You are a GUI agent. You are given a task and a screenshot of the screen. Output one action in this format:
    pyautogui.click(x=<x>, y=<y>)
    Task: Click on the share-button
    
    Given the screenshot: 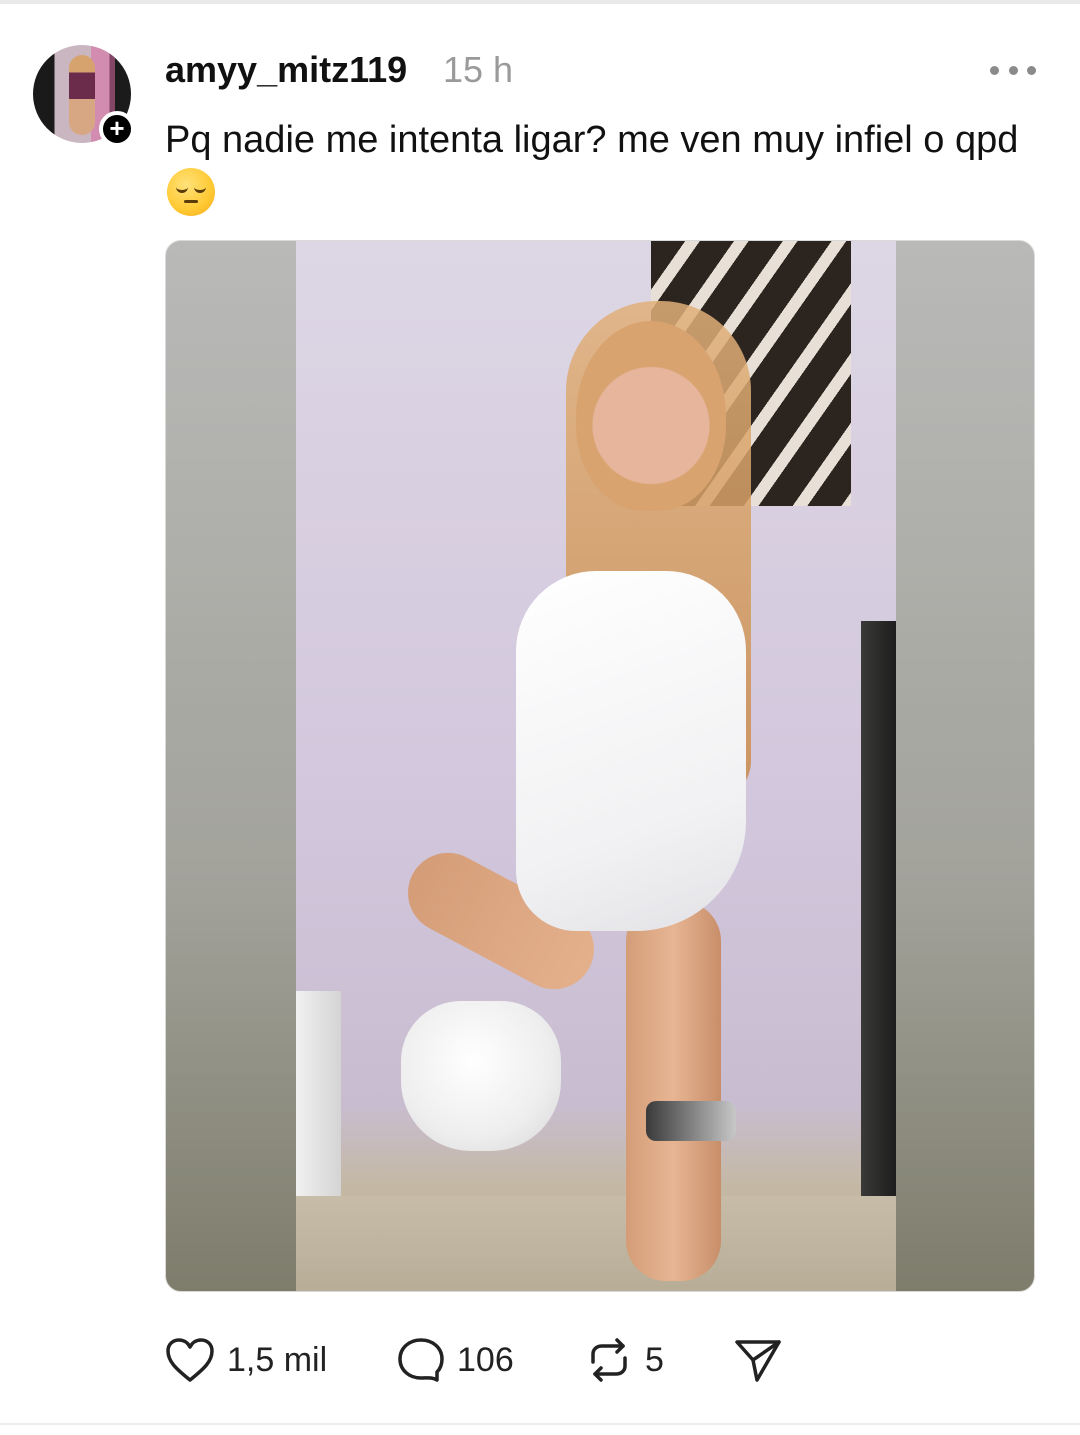 What is the action you would take?
    pyautogui.click(x=758, y=1360)
    